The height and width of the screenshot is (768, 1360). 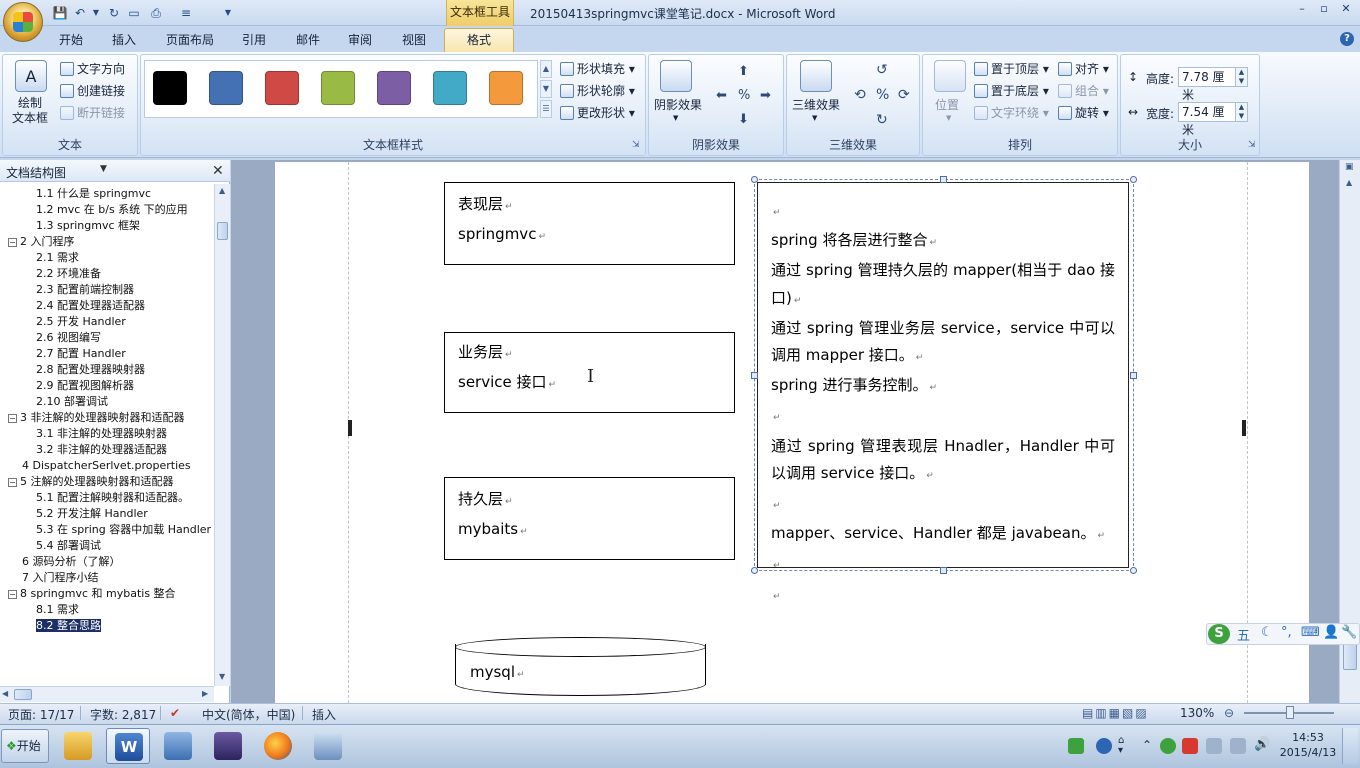 I want to click on nav-item: 2.5 开发 Handler, so click(x=107, y=322).